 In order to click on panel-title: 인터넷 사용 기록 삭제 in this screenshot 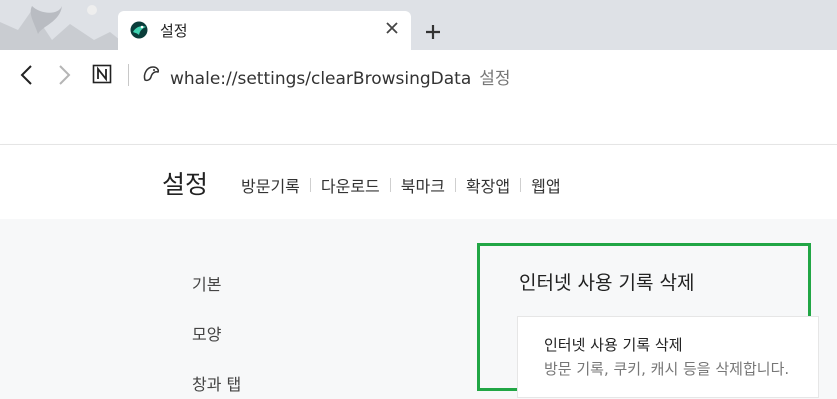, I will do `click(607, 283)`.